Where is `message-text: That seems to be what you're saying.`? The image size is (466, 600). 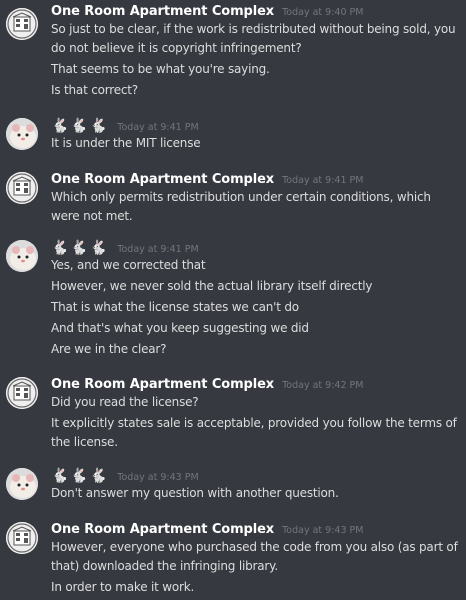 message-text: That seems to be what you're saying. is located at coordinates (160, 69).